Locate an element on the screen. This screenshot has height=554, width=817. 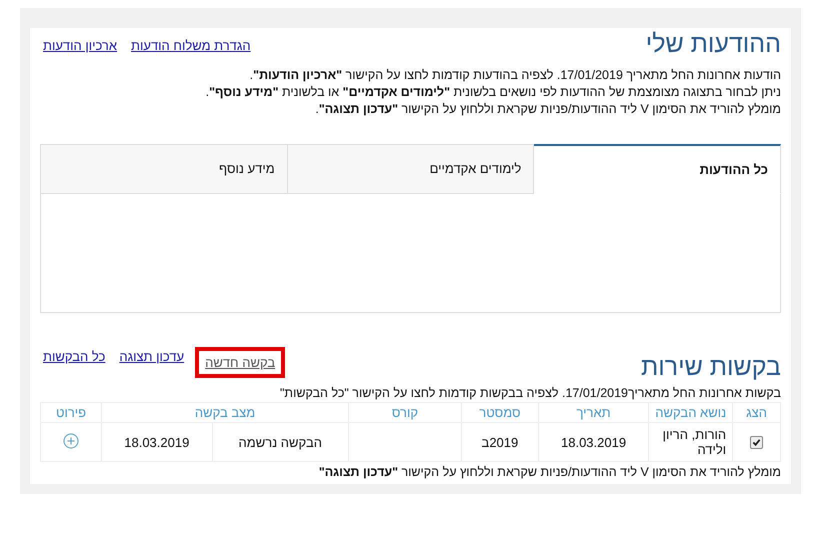
plus-circle-icon is located at coordinates (71, 440).